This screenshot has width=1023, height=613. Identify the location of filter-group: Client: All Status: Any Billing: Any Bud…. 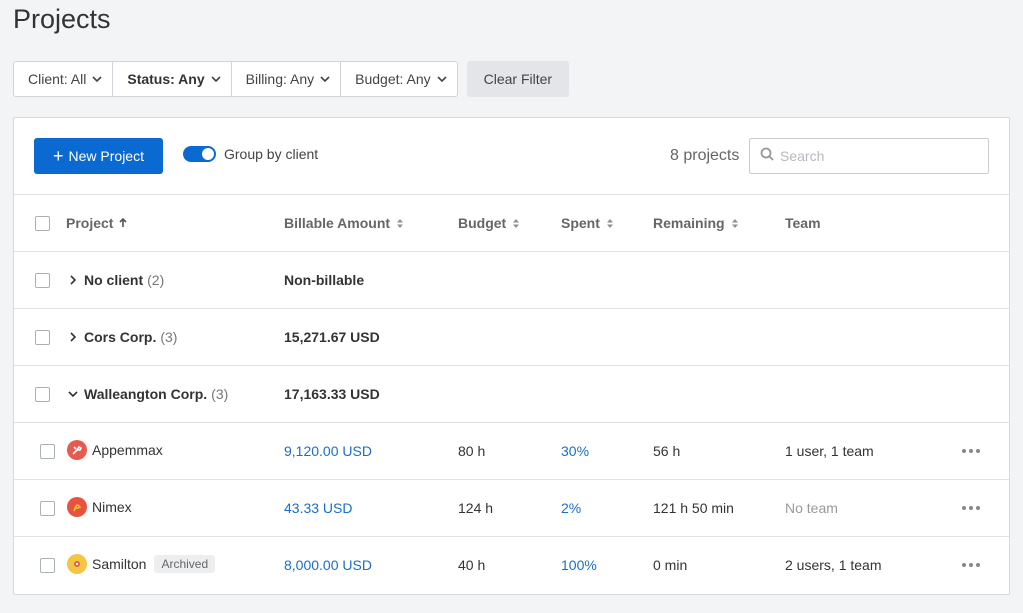
(235, 79).